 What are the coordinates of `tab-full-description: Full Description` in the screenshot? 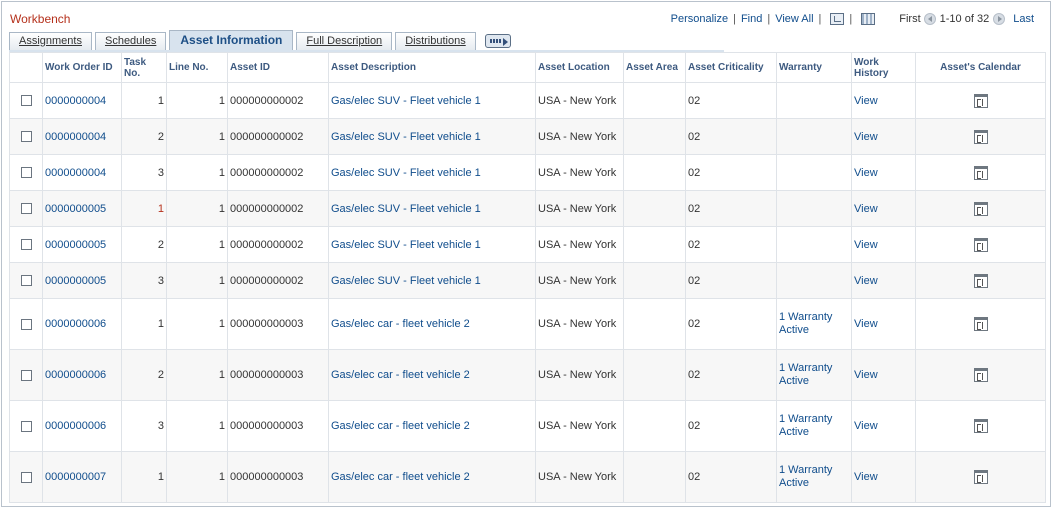 It's located at (344, 41).